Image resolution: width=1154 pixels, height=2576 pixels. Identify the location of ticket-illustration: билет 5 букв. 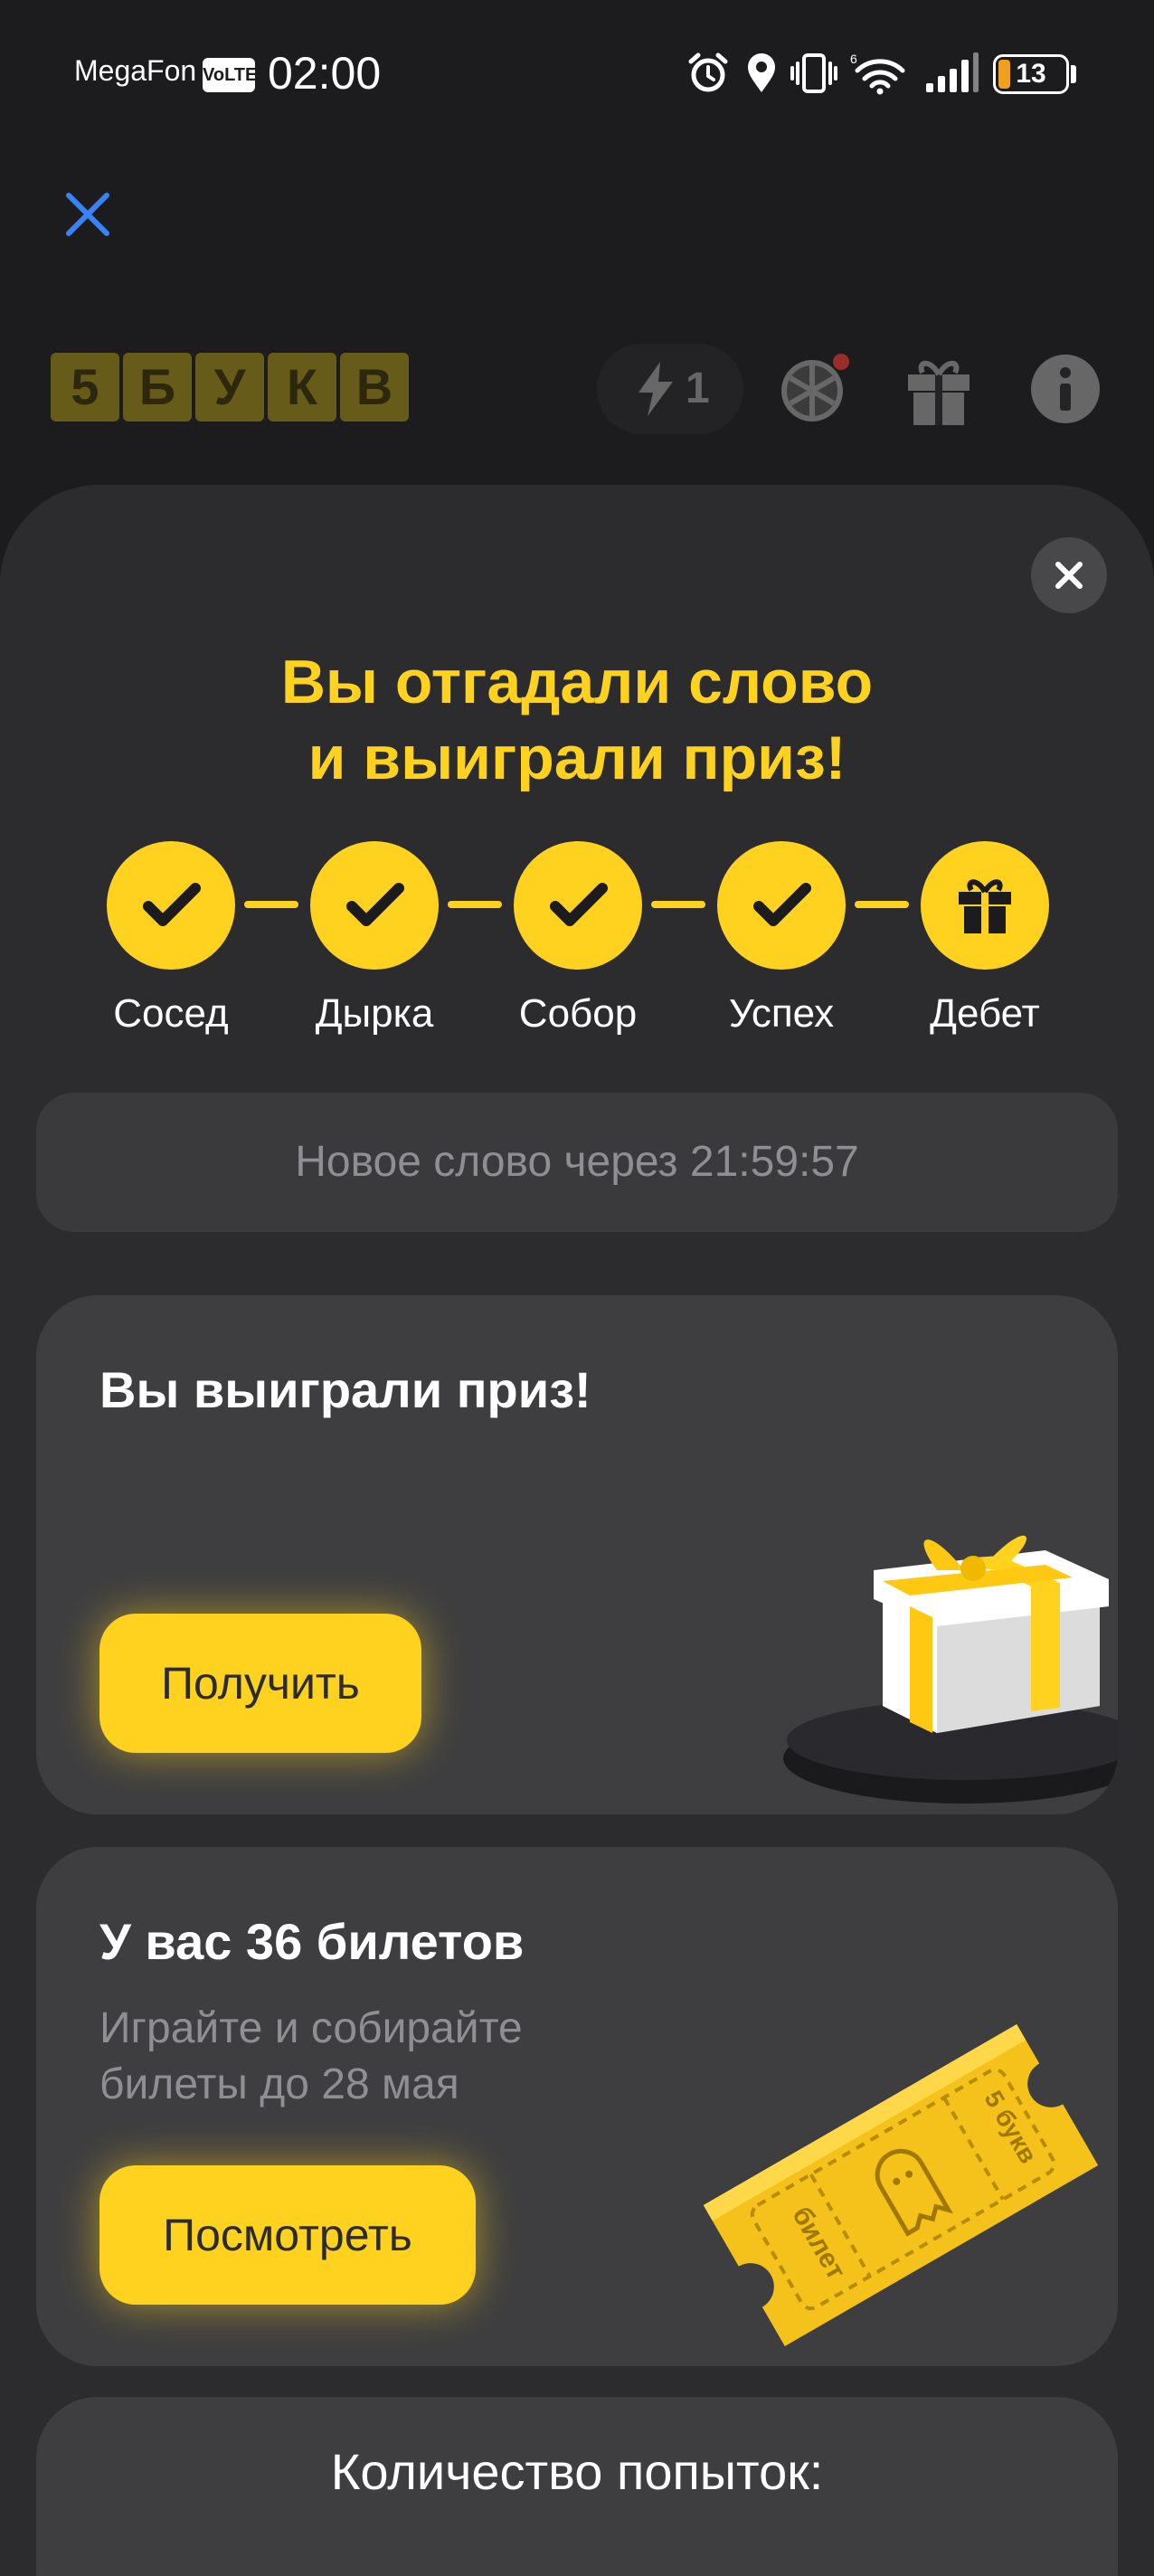
(901, 2185).